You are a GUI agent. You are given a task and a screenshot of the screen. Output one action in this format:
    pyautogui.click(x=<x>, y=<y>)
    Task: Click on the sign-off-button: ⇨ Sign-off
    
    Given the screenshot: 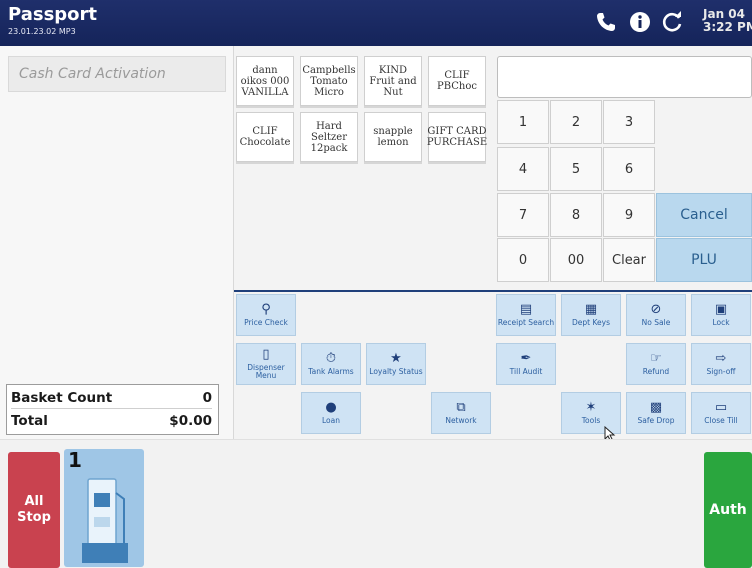 What is the action you would take?
    pyautogui.click(x=721, y=364)
    